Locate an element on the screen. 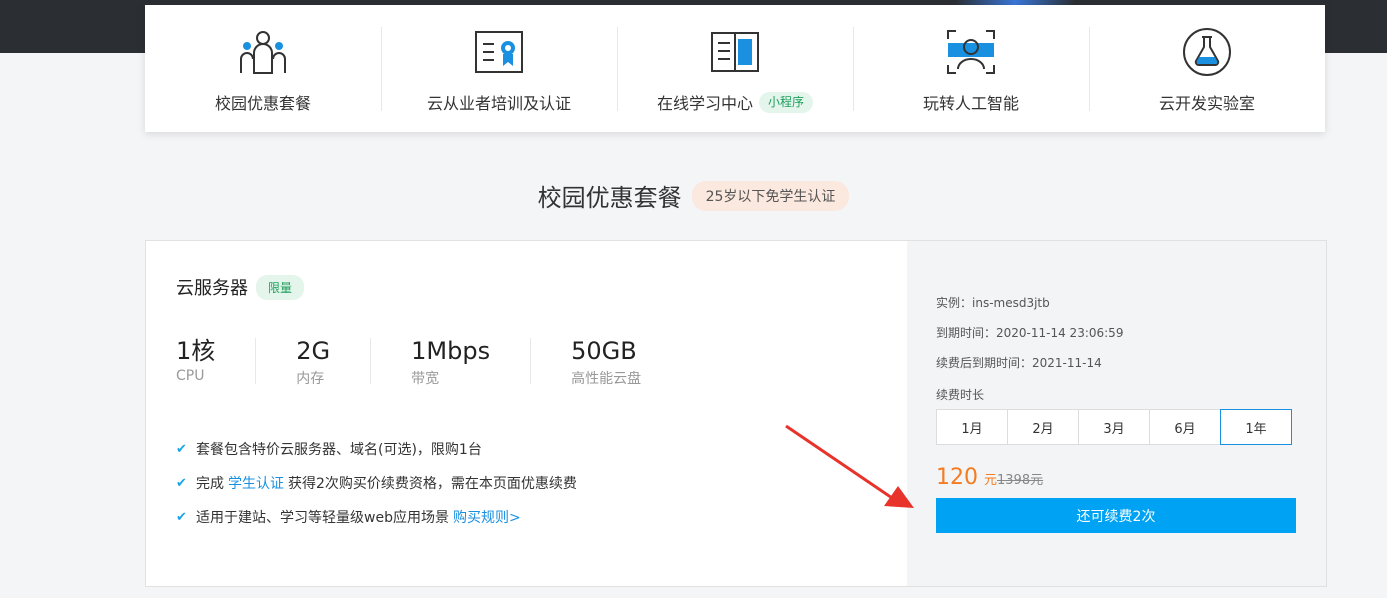 Image resolution: width=1387 pixels, height=598 pixels. duration-option-6m: 6月 is located at coordinates (1185, 427).